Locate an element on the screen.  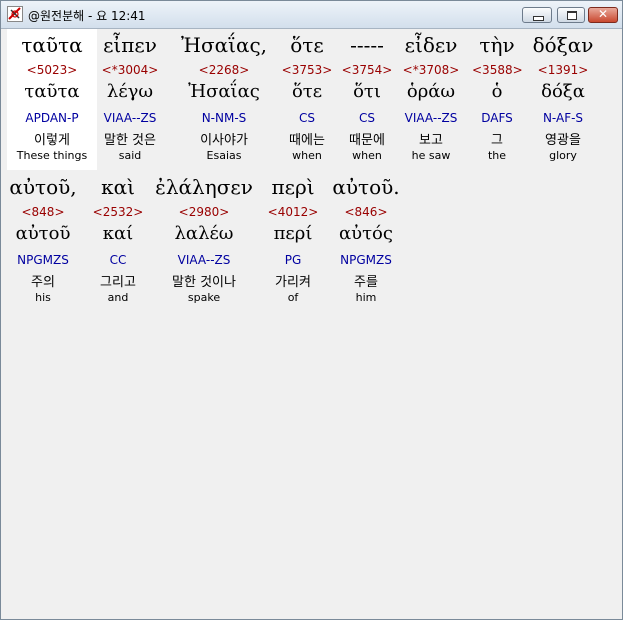
strong-number: <3753> is located at coordinates (307, 70).